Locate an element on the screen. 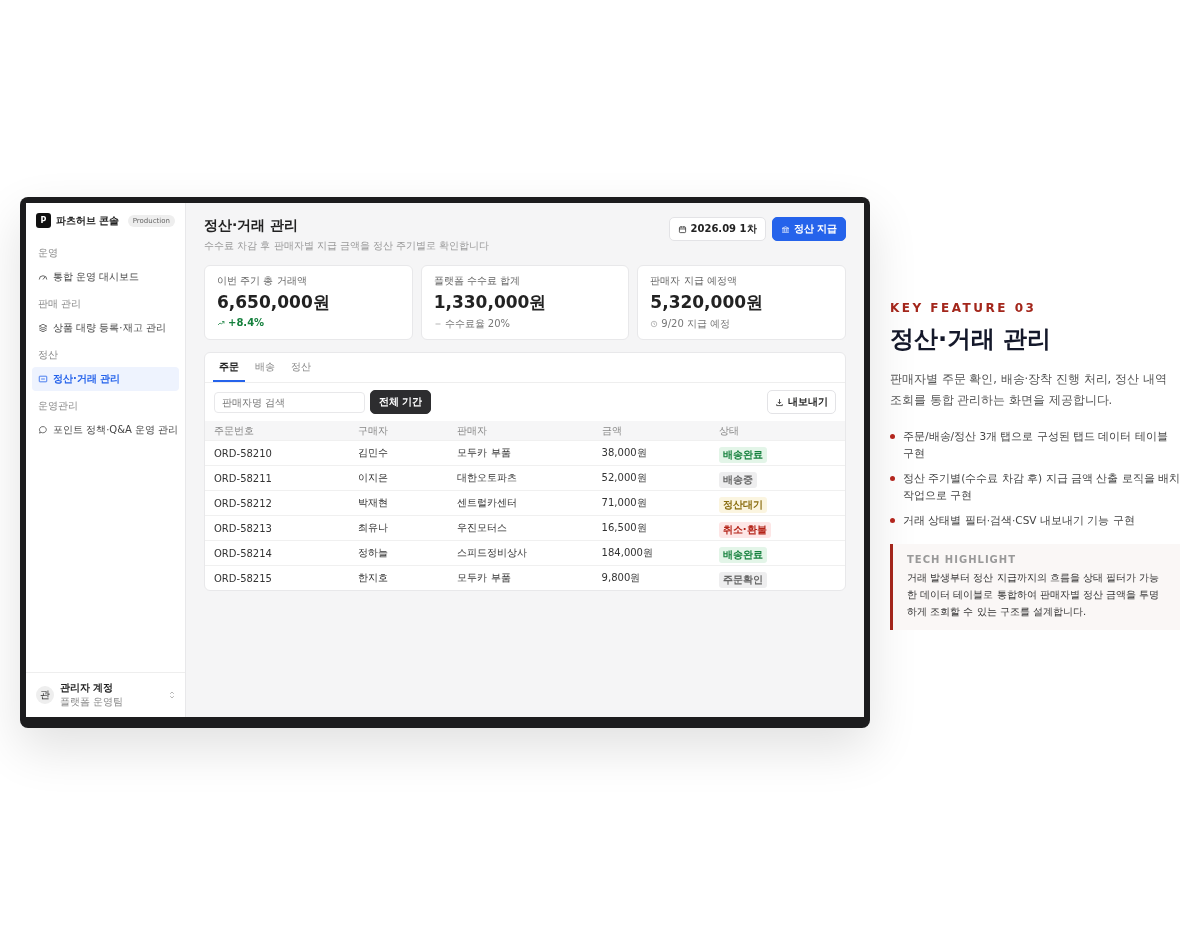  column-header: 상태 is located at coordinates (729, 430).